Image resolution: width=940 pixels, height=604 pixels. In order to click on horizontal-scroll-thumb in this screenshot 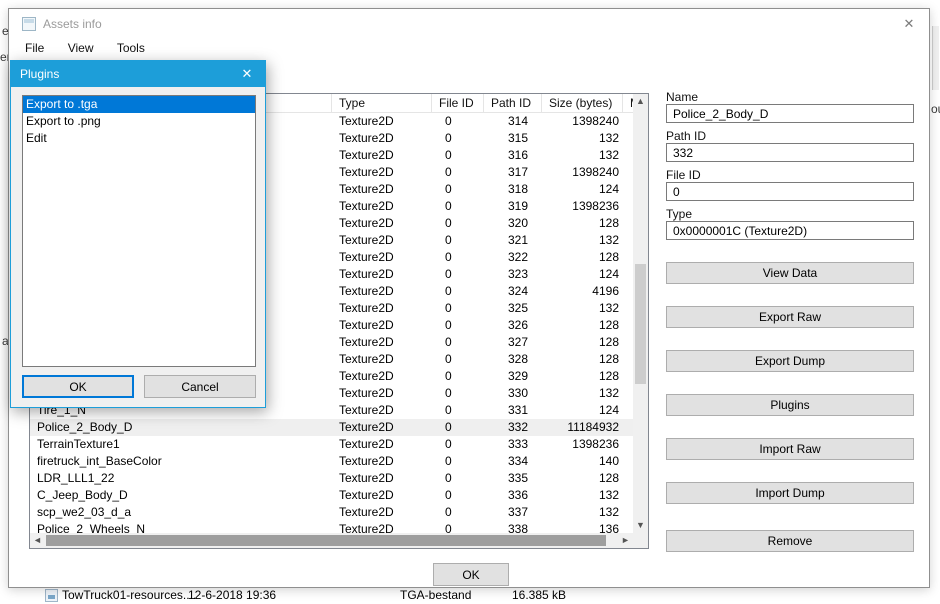, I will do `click(326, 540)`.